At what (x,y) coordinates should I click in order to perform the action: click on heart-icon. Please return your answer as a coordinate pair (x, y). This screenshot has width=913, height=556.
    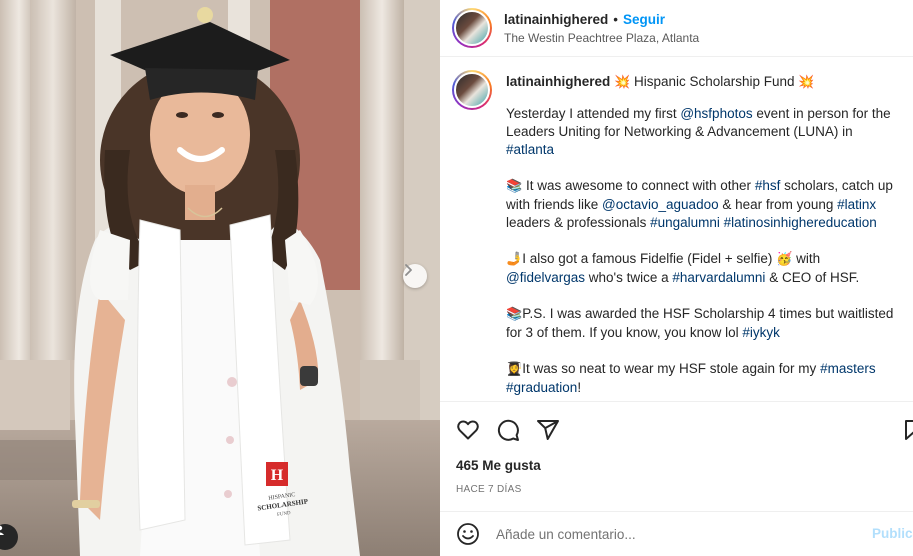
    Looking at the image, I should click on (468, 429).